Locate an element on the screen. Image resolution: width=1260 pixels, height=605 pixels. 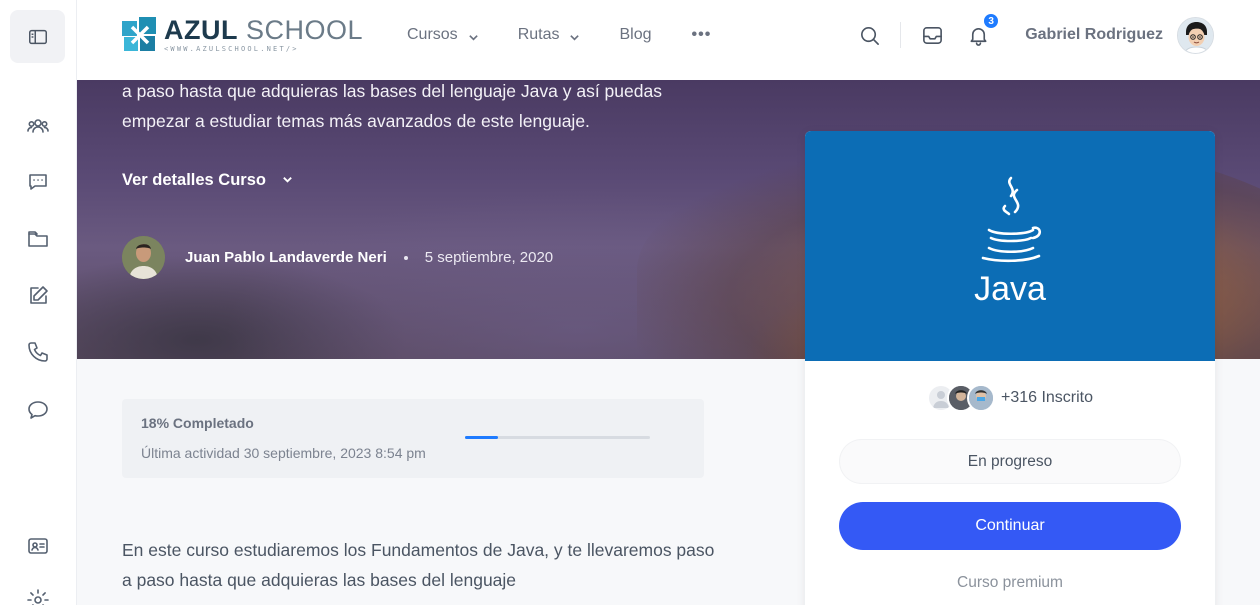
sidebar-item-chat is located at coordinates (38, 182).